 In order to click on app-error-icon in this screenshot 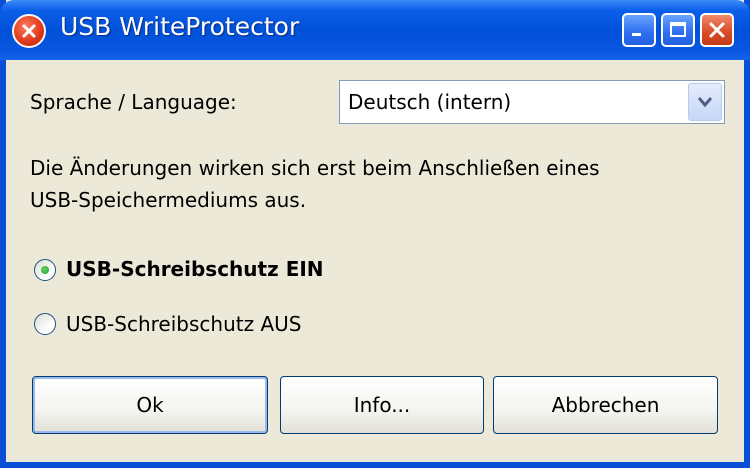, I will do `click(29, 31)`.